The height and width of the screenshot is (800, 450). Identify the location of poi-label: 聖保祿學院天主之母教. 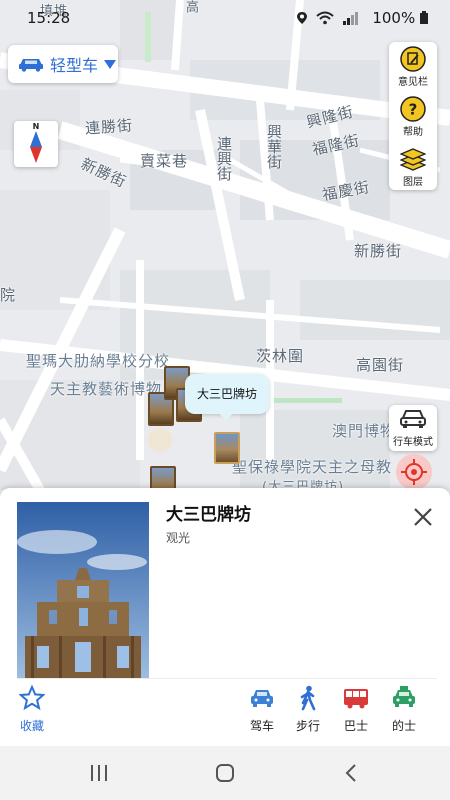
(312, 467).